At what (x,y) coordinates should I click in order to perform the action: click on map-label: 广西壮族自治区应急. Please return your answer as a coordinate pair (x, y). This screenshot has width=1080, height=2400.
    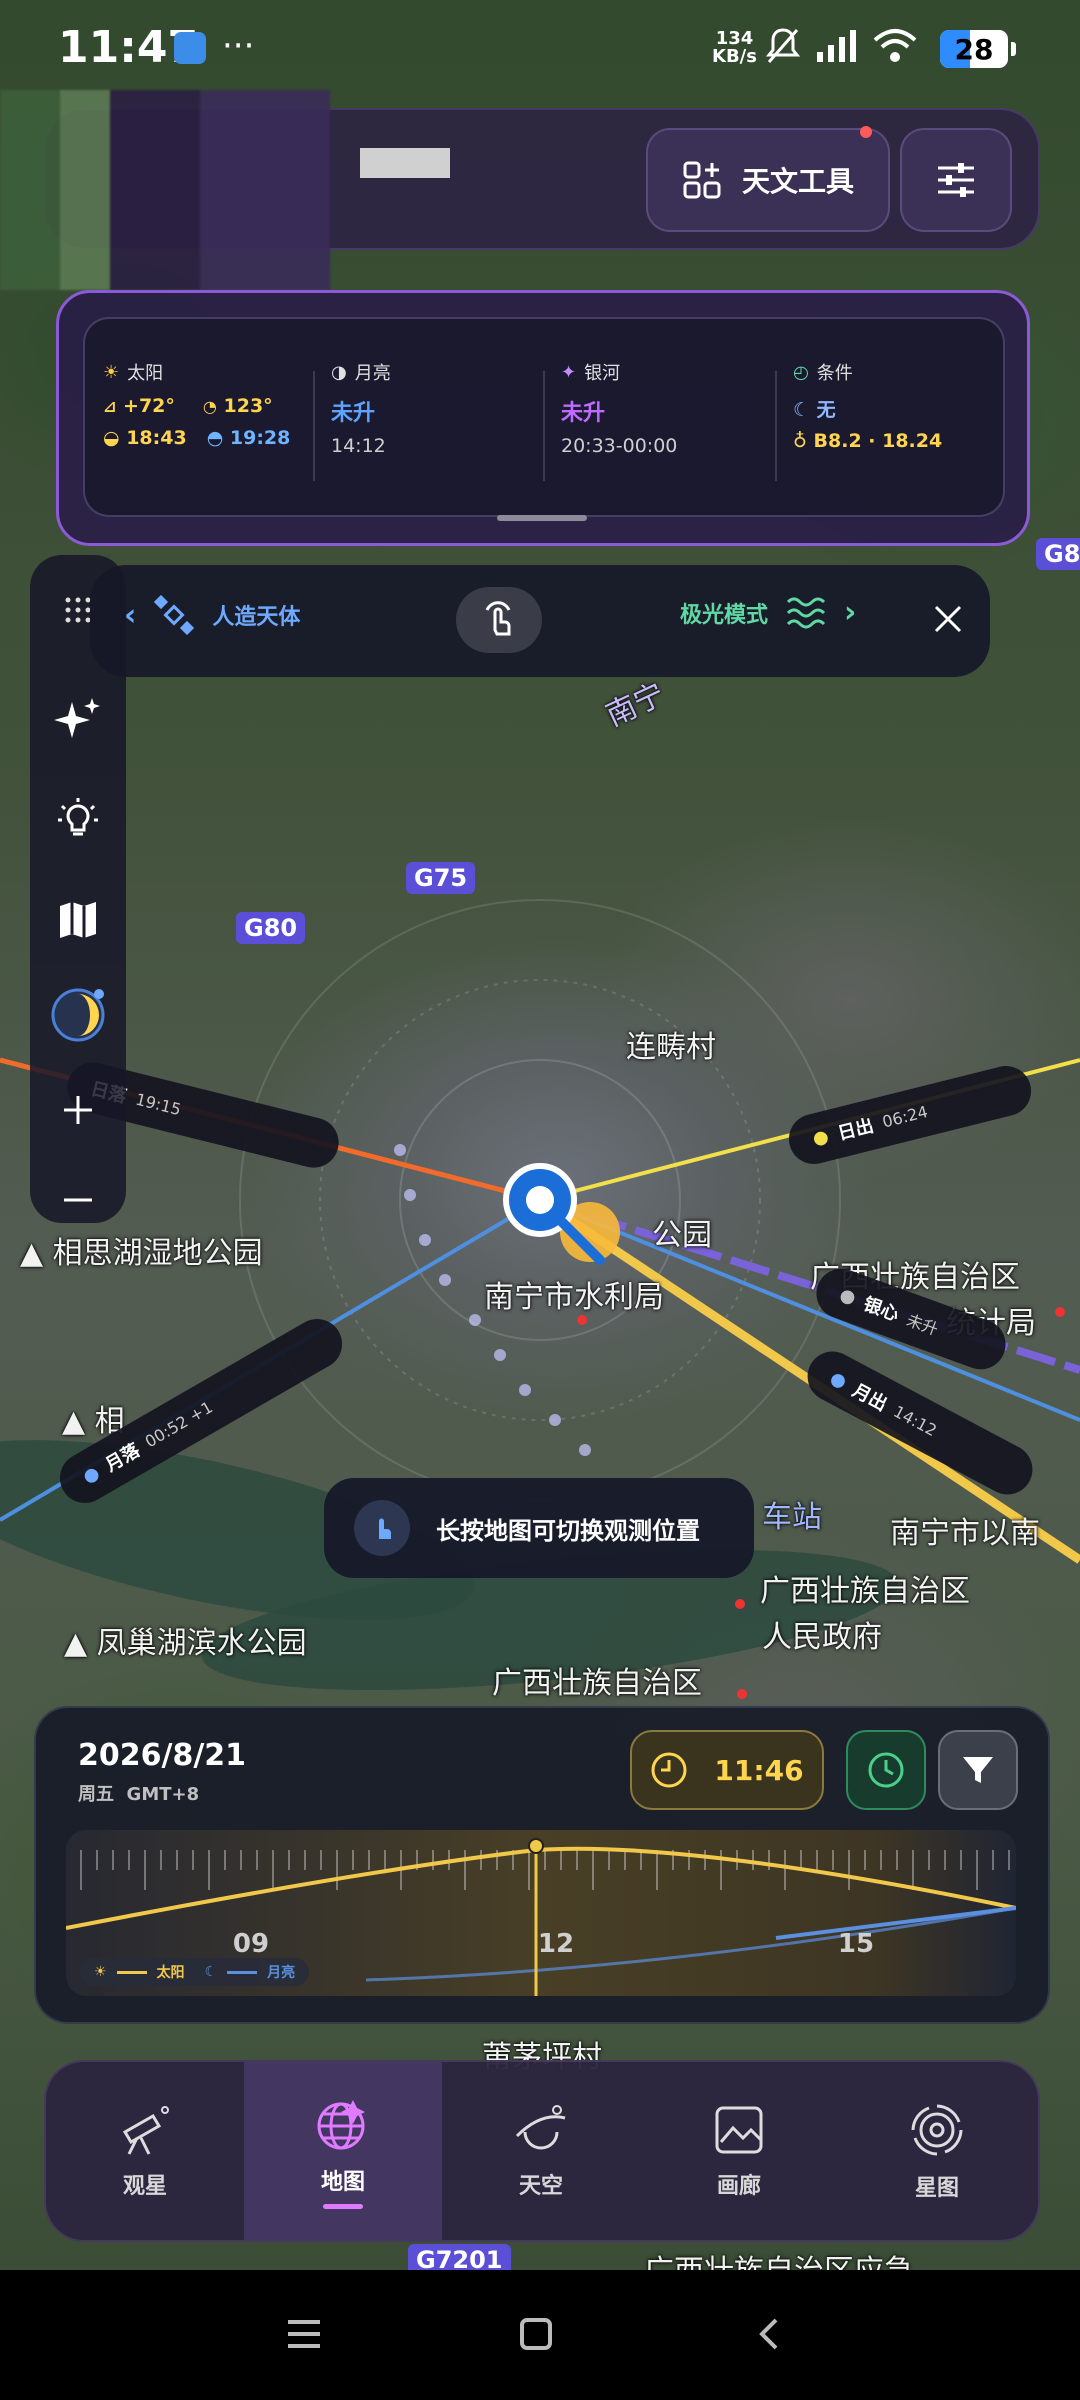
    Looking at the image, I should click on (779, 2258).